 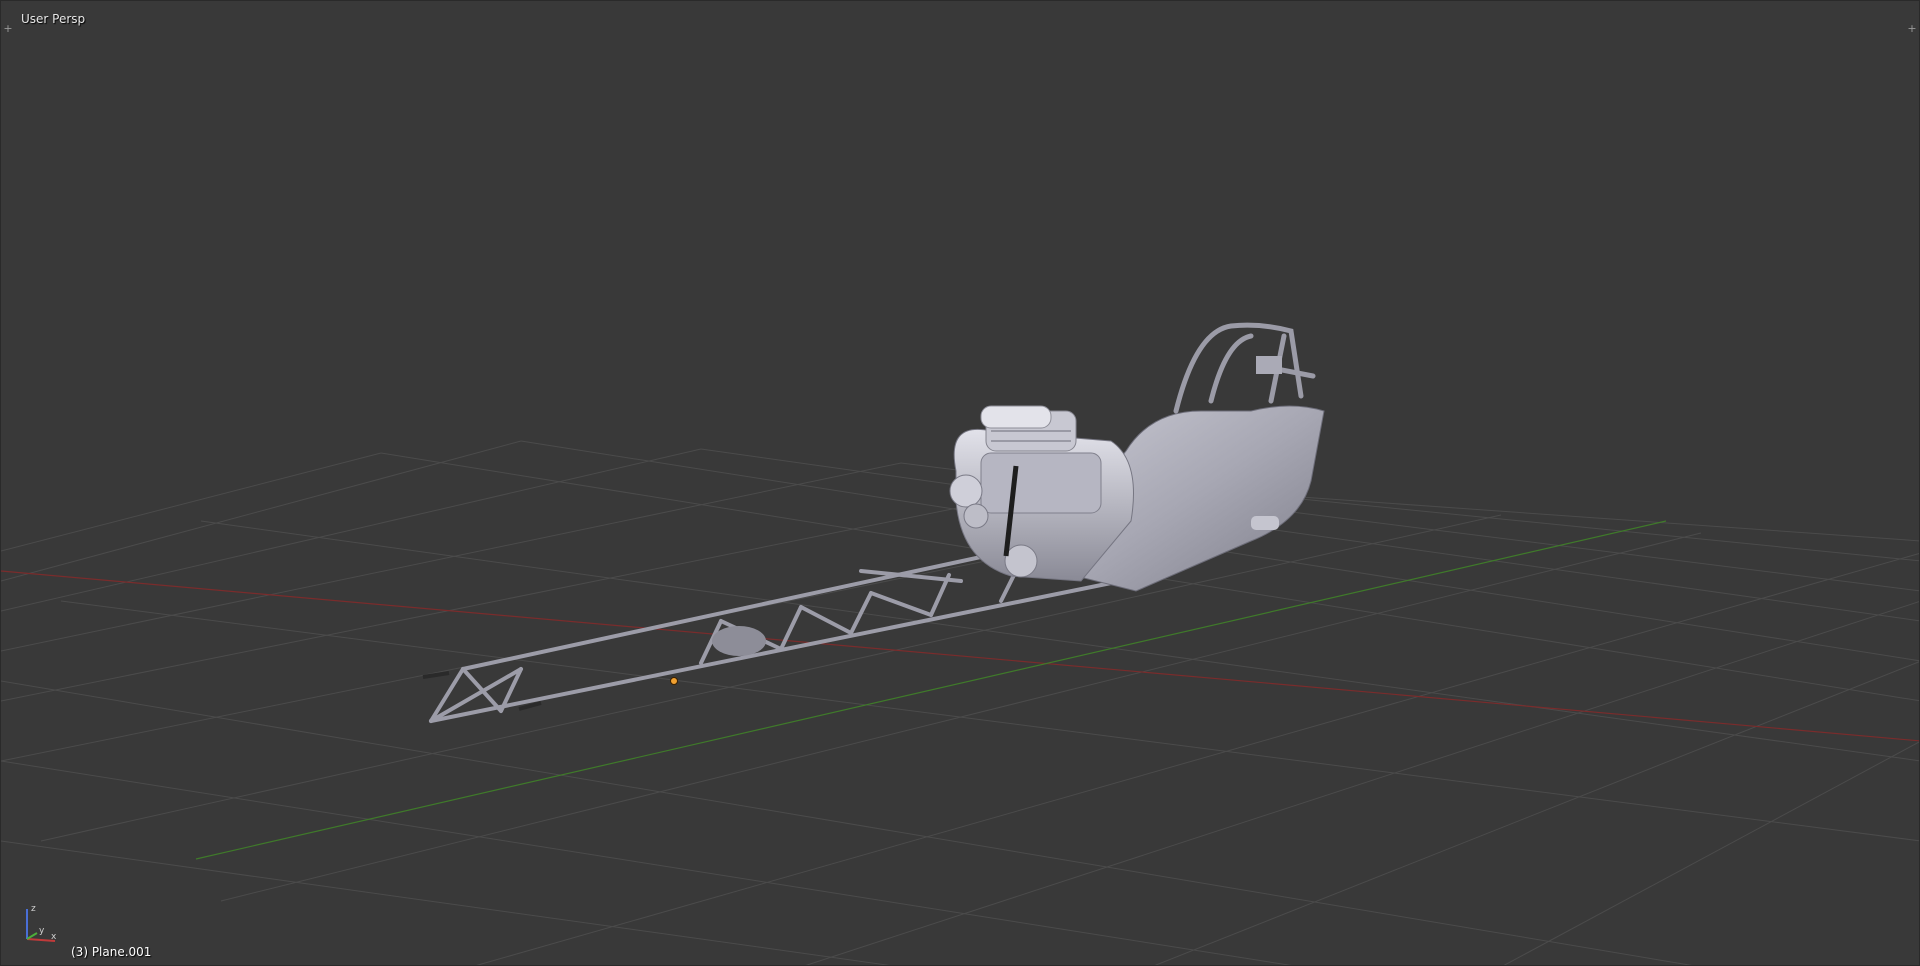 I want to click on supercharger, so click(x=1028, y=428).